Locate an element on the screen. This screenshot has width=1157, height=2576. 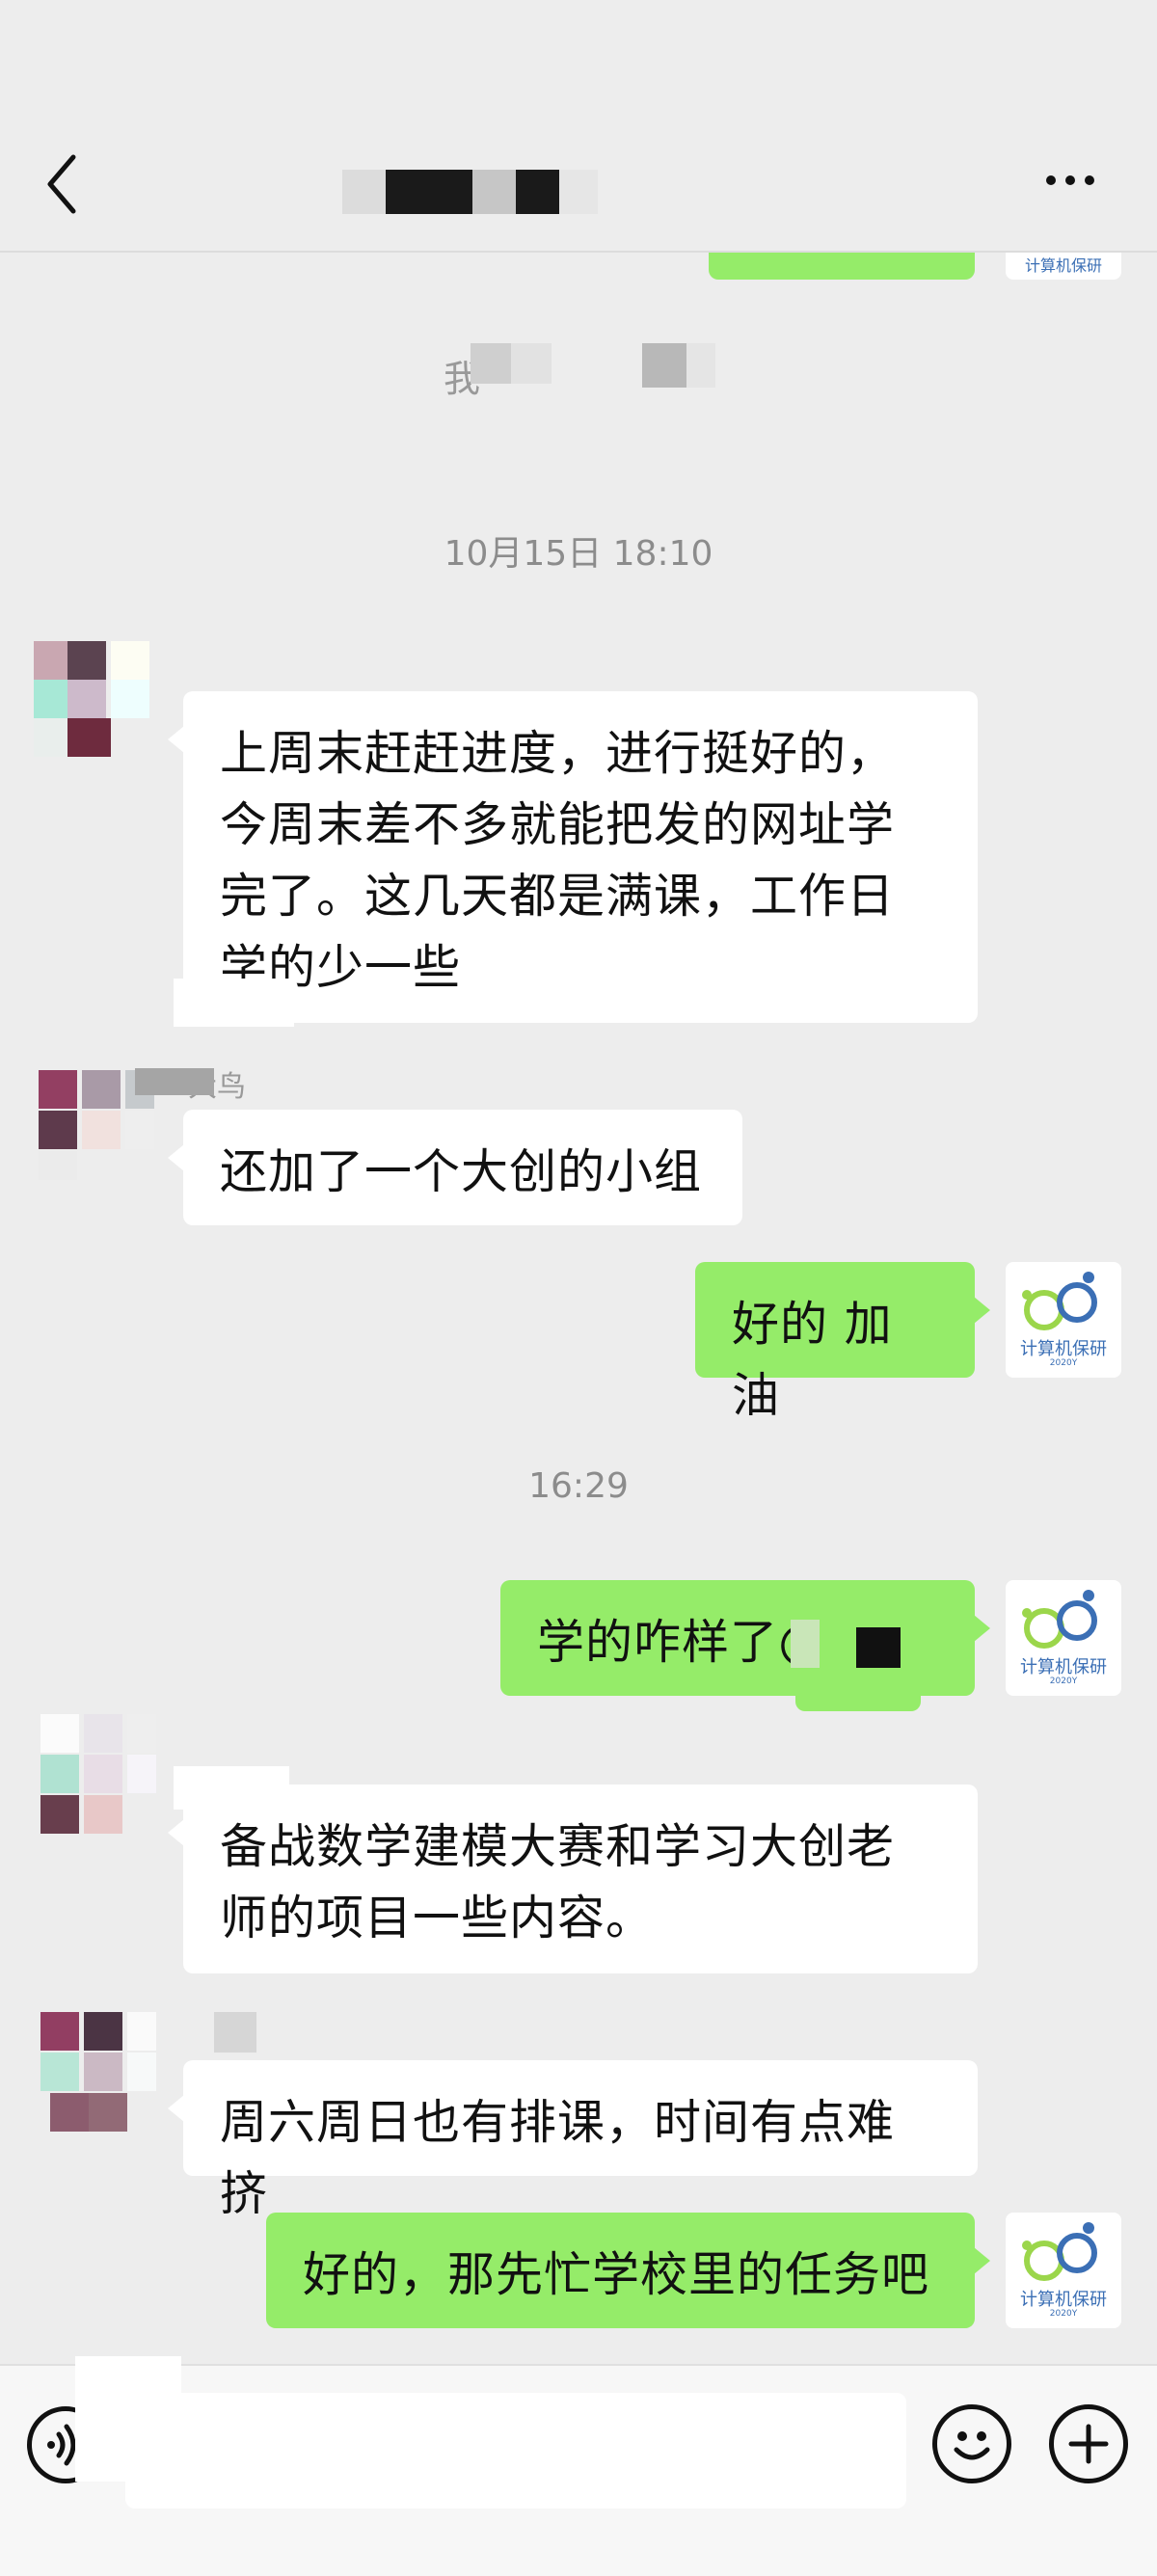
message-text: 备战数学建模大赛和学习大创老师的项目一些内容。 is located at coordinates (558, 1882).